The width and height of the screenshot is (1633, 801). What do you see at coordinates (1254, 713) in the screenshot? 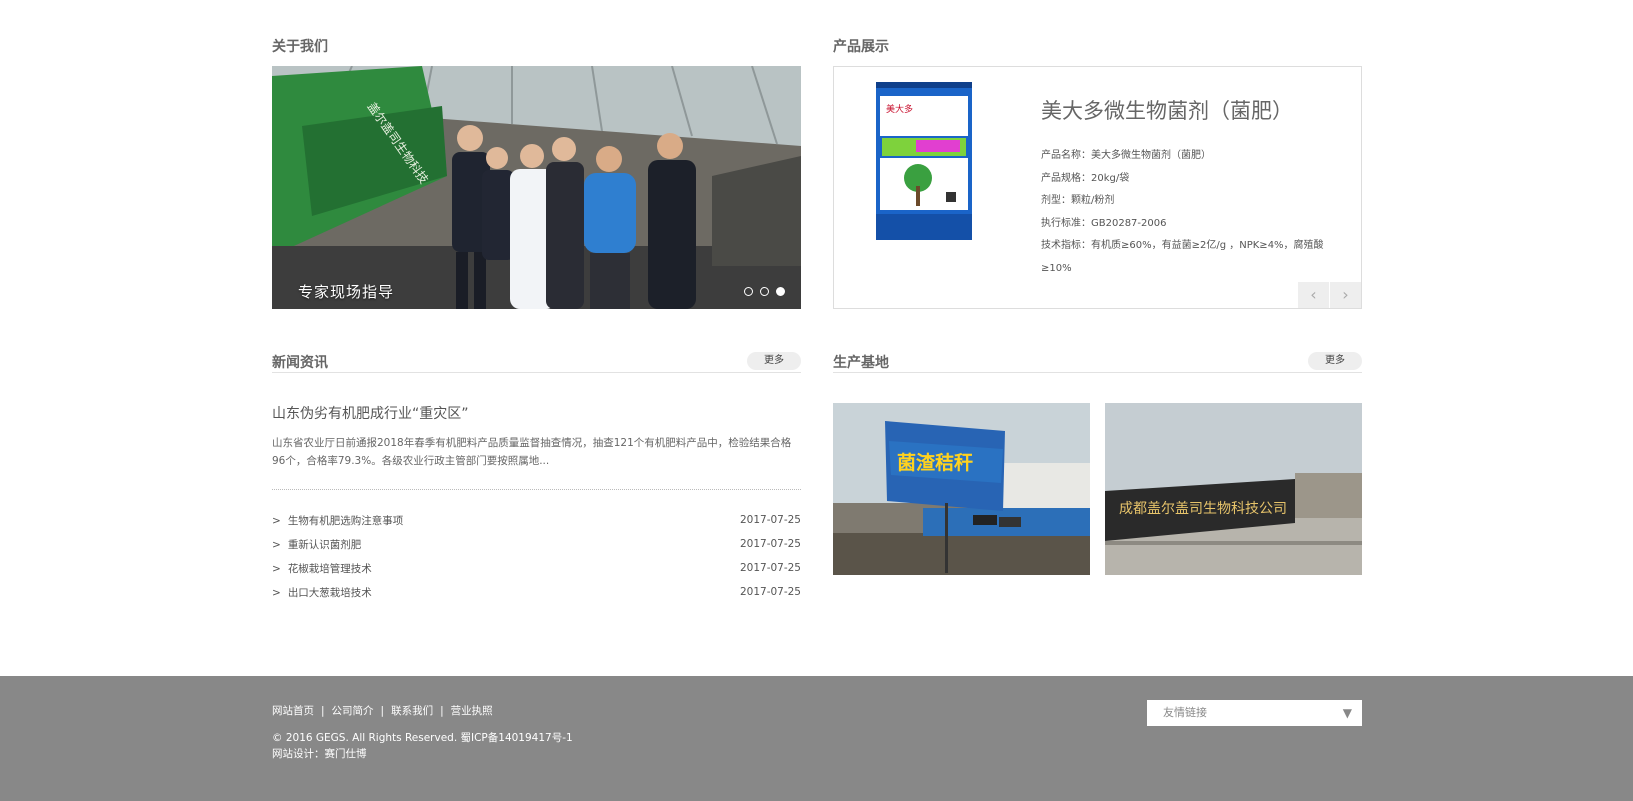
I see `friend-links-select: 友情链接 ▼` at bounding box center [1254, 713].